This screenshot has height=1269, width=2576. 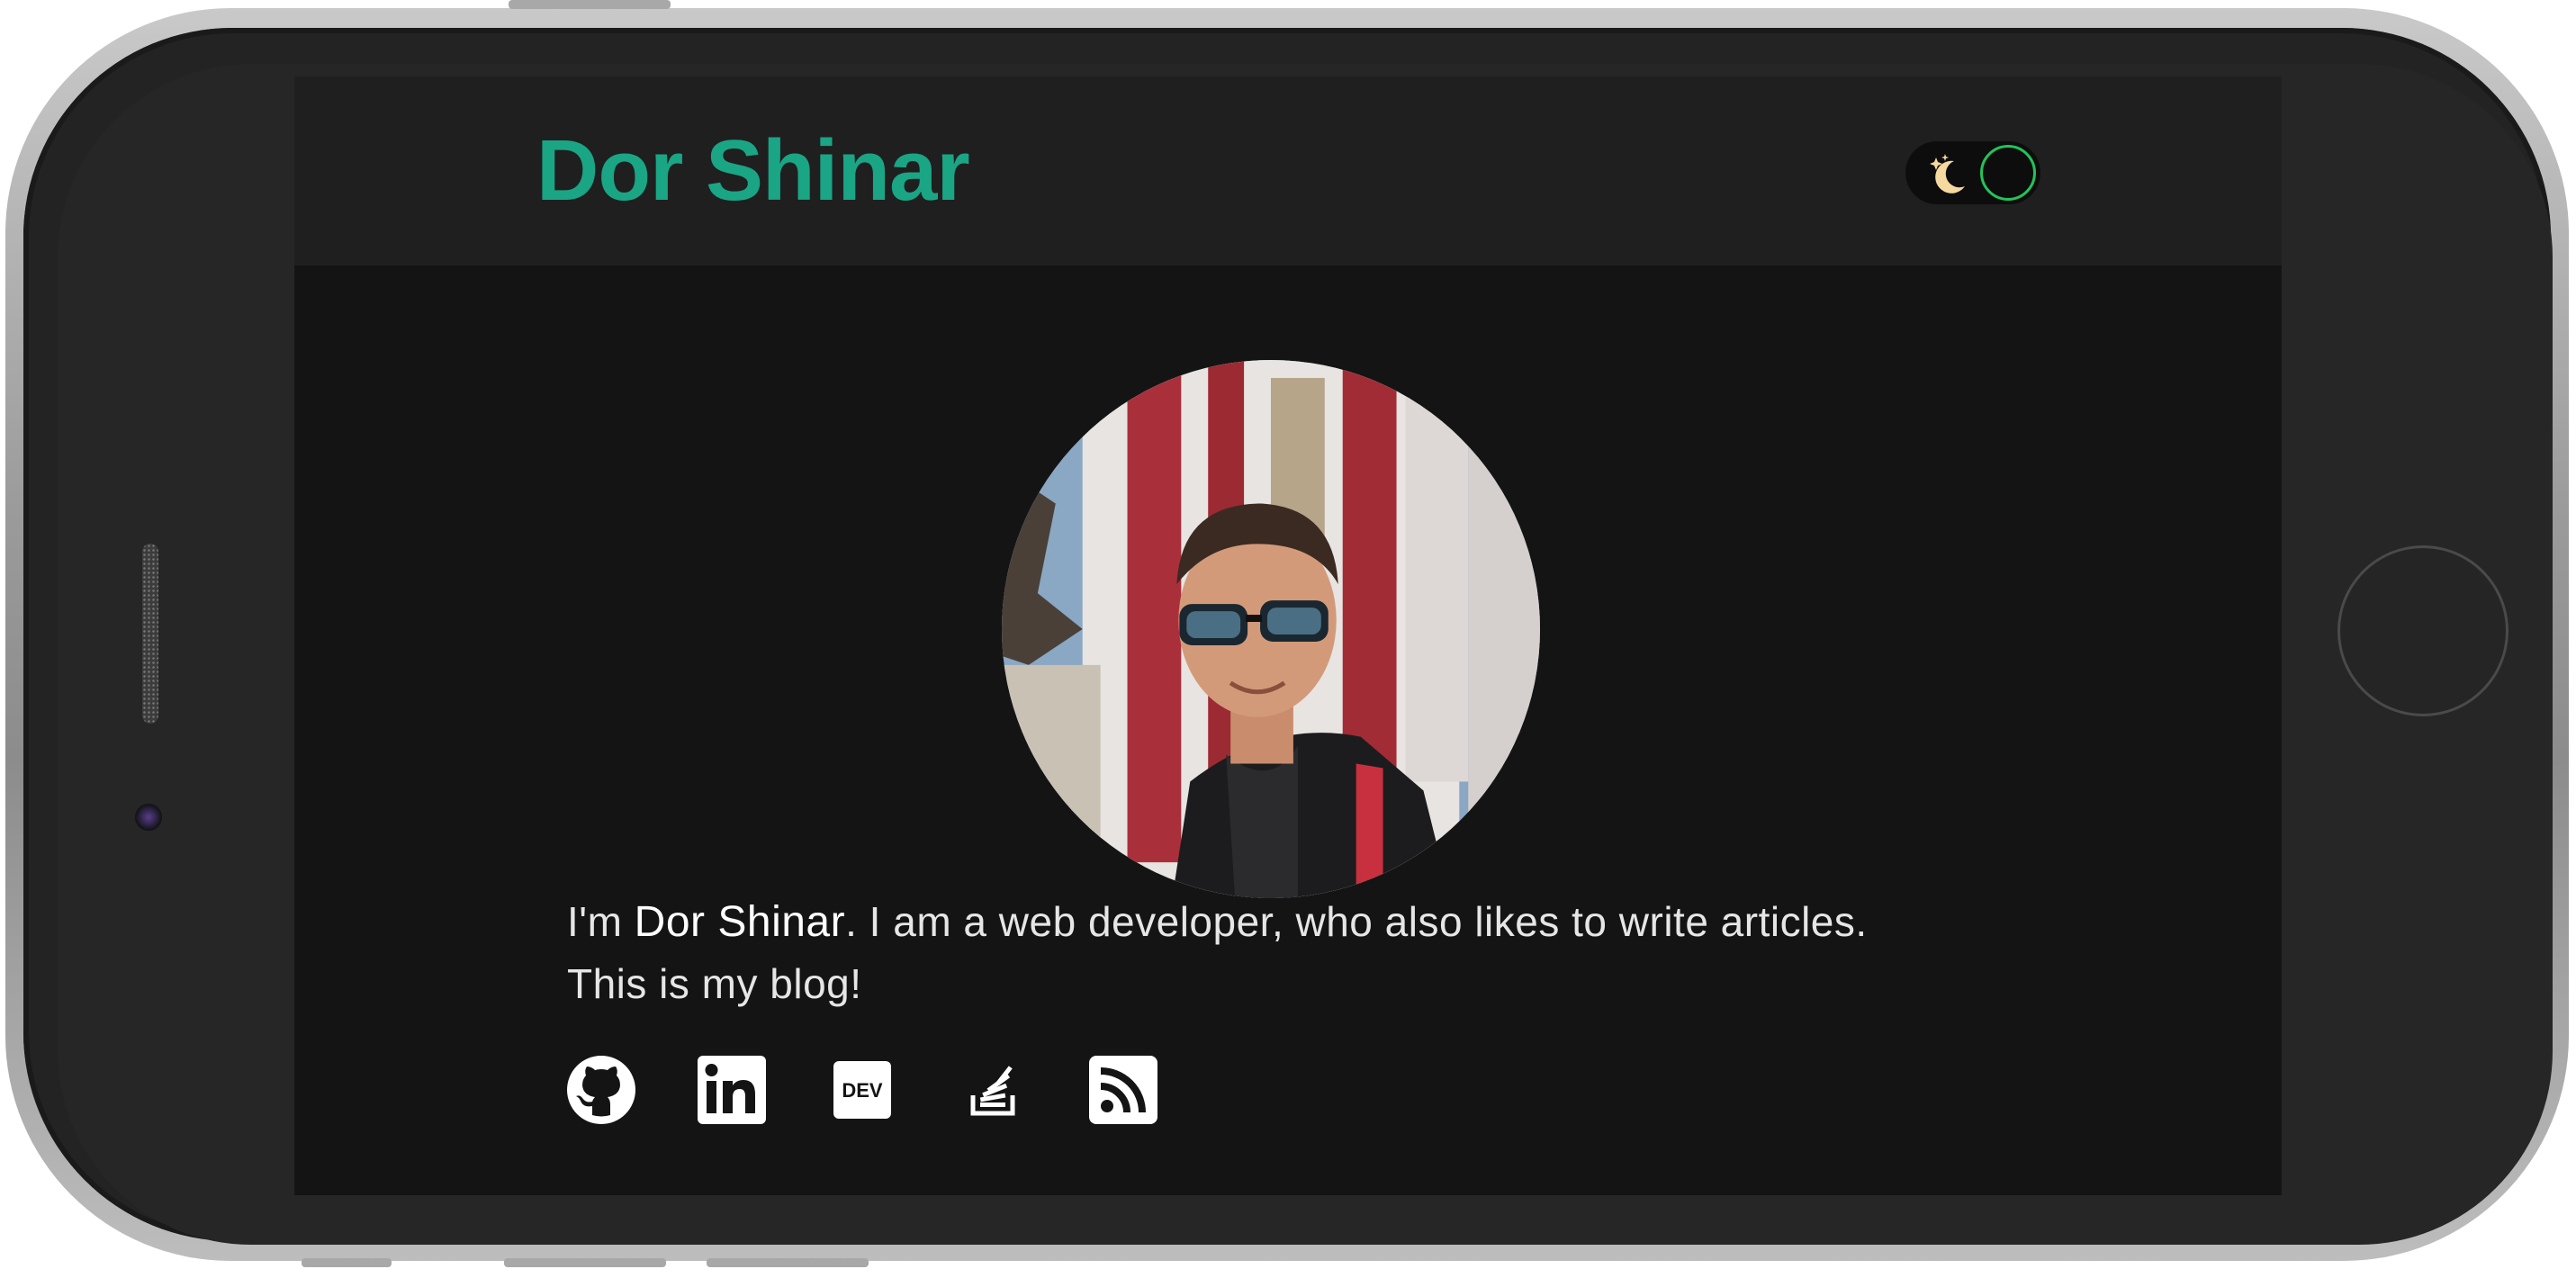 I want to click on stackoverflow-link, so click(x=993, y=1090).